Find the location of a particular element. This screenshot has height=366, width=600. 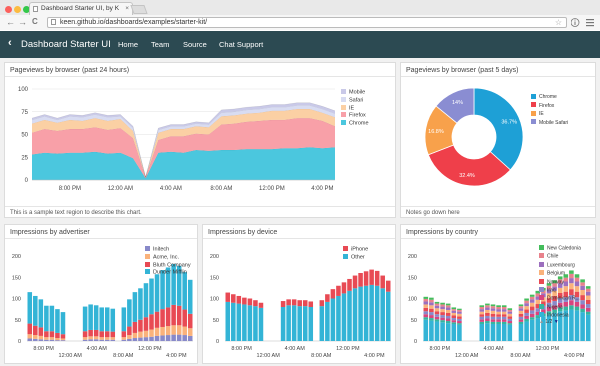

close-window-button is located at coordinates (8, 9).